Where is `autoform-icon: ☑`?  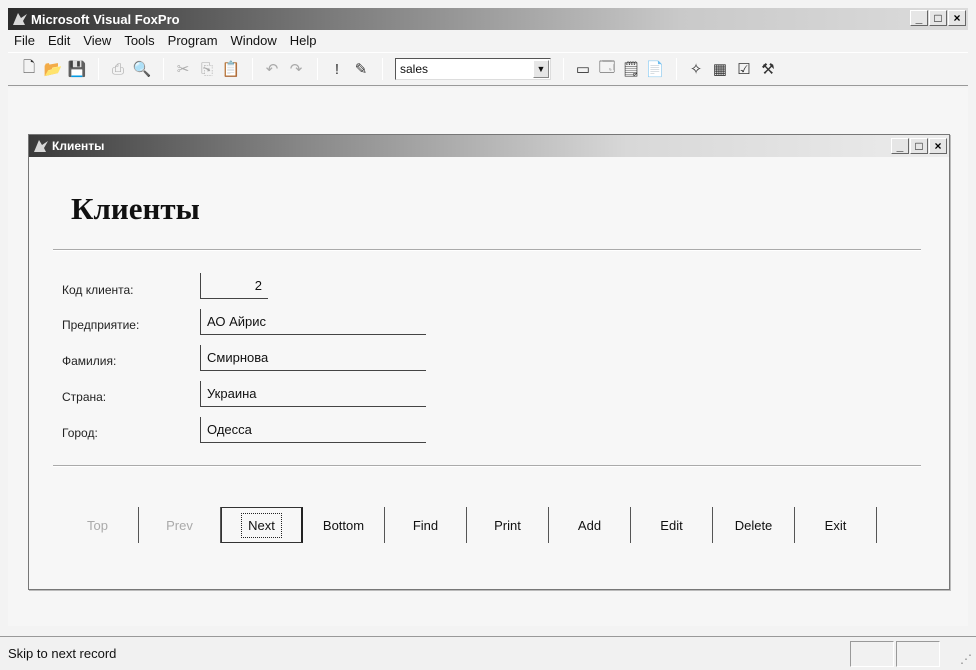 autoform-icon: ☑ is located at coordinates (744, 69).